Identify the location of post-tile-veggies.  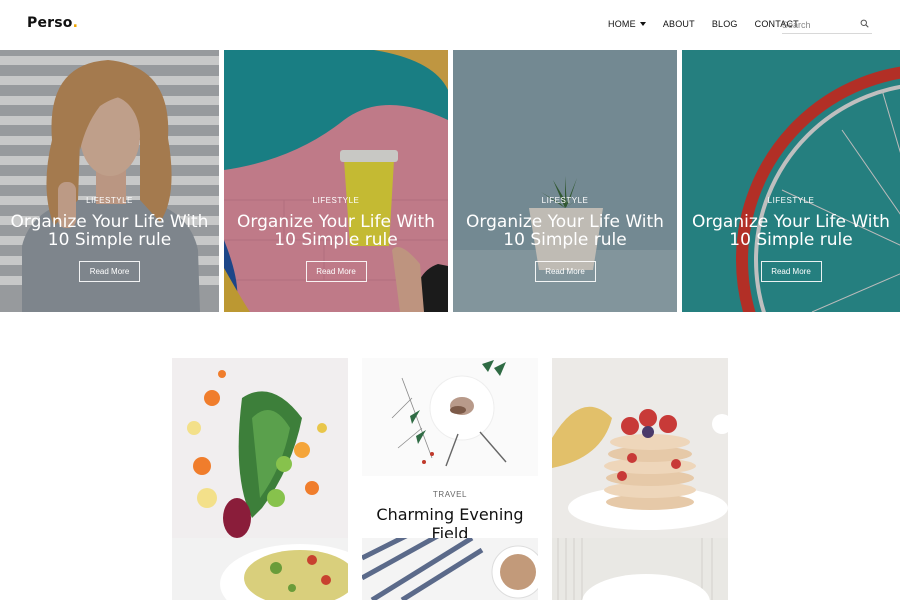
(260, 448).